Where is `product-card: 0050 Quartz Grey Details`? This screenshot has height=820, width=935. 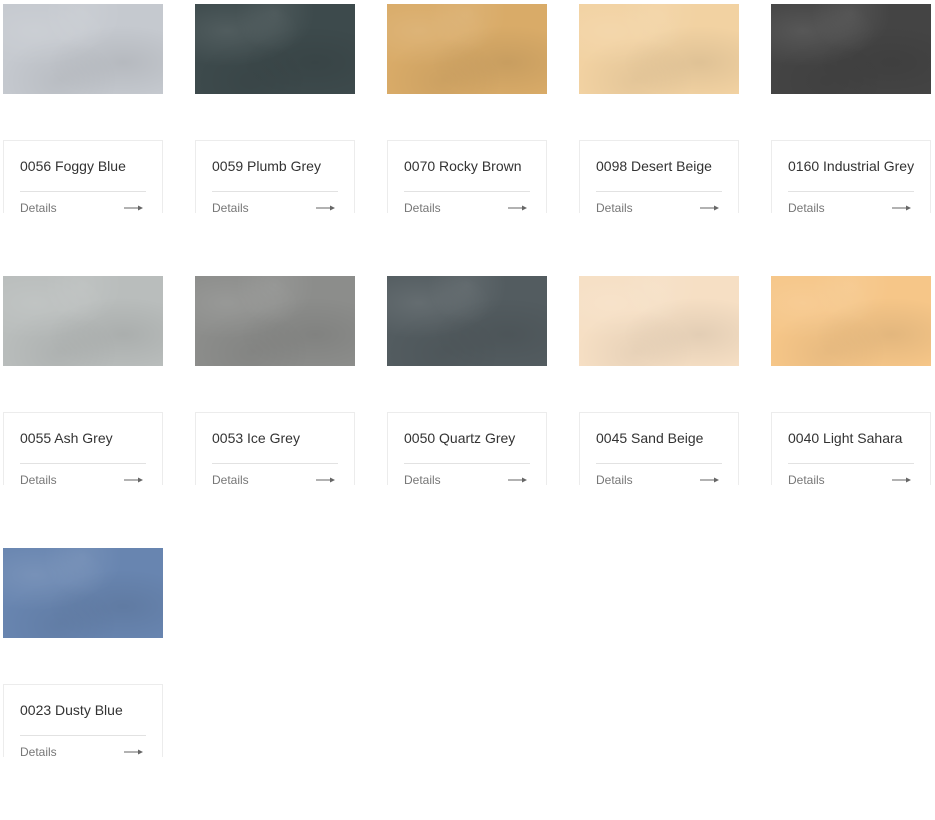
product-card: 0050 Quartz Grey Details is located at coordinates (467, 412).